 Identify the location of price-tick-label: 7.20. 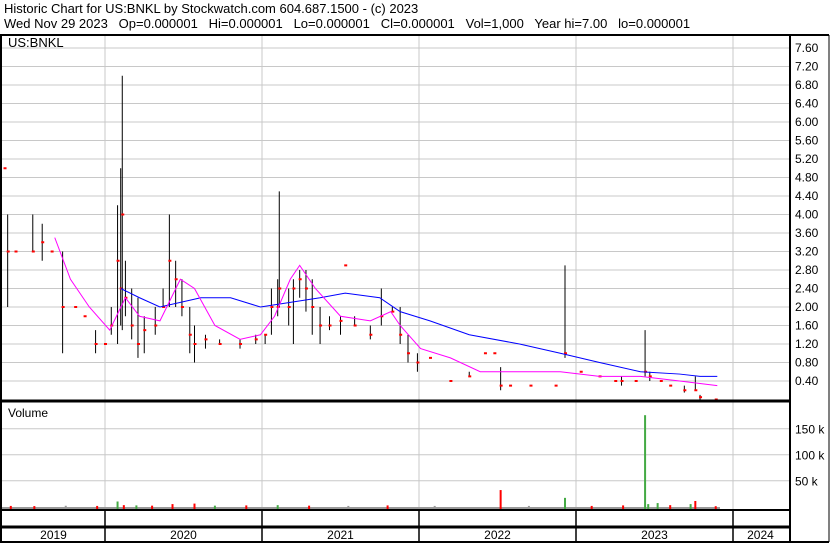
(807, 67).